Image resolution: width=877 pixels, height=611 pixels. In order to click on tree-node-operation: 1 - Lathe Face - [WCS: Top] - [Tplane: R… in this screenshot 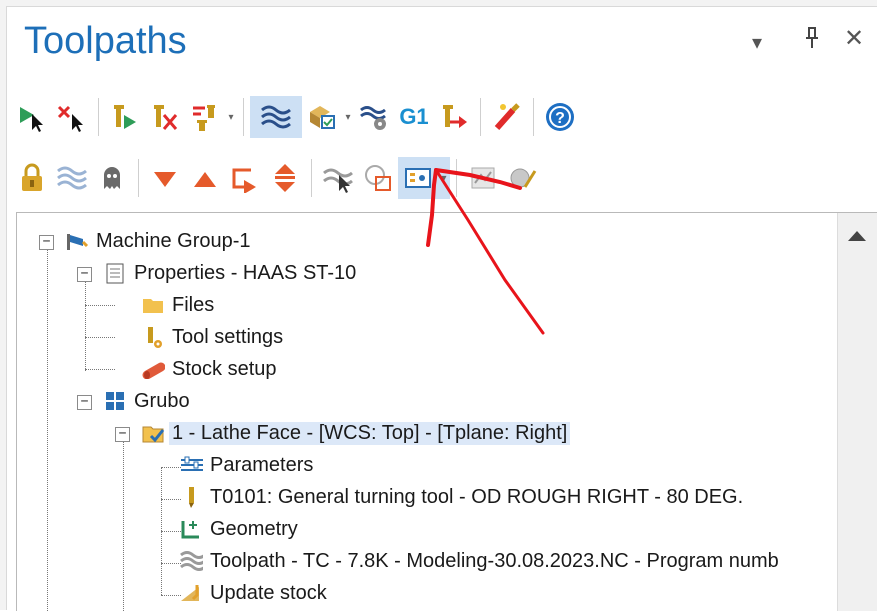, I will do `click(356, 433)`.